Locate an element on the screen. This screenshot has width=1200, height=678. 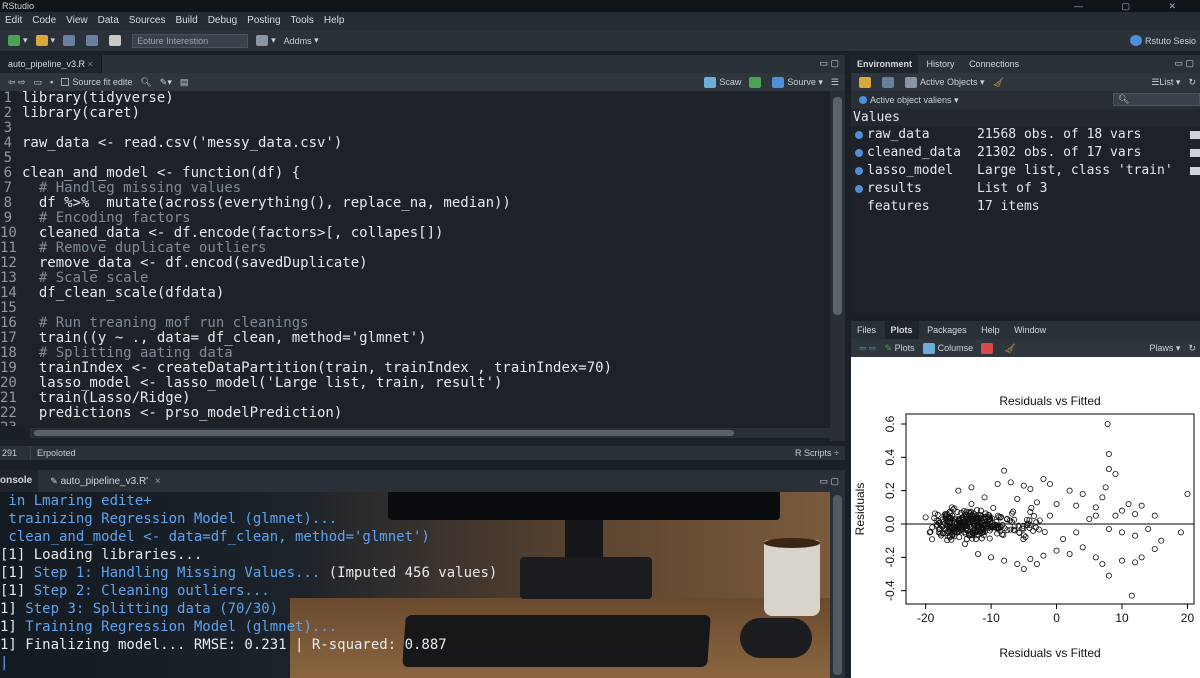
new-file-button: ▾ is located at coordinates (18, 40).